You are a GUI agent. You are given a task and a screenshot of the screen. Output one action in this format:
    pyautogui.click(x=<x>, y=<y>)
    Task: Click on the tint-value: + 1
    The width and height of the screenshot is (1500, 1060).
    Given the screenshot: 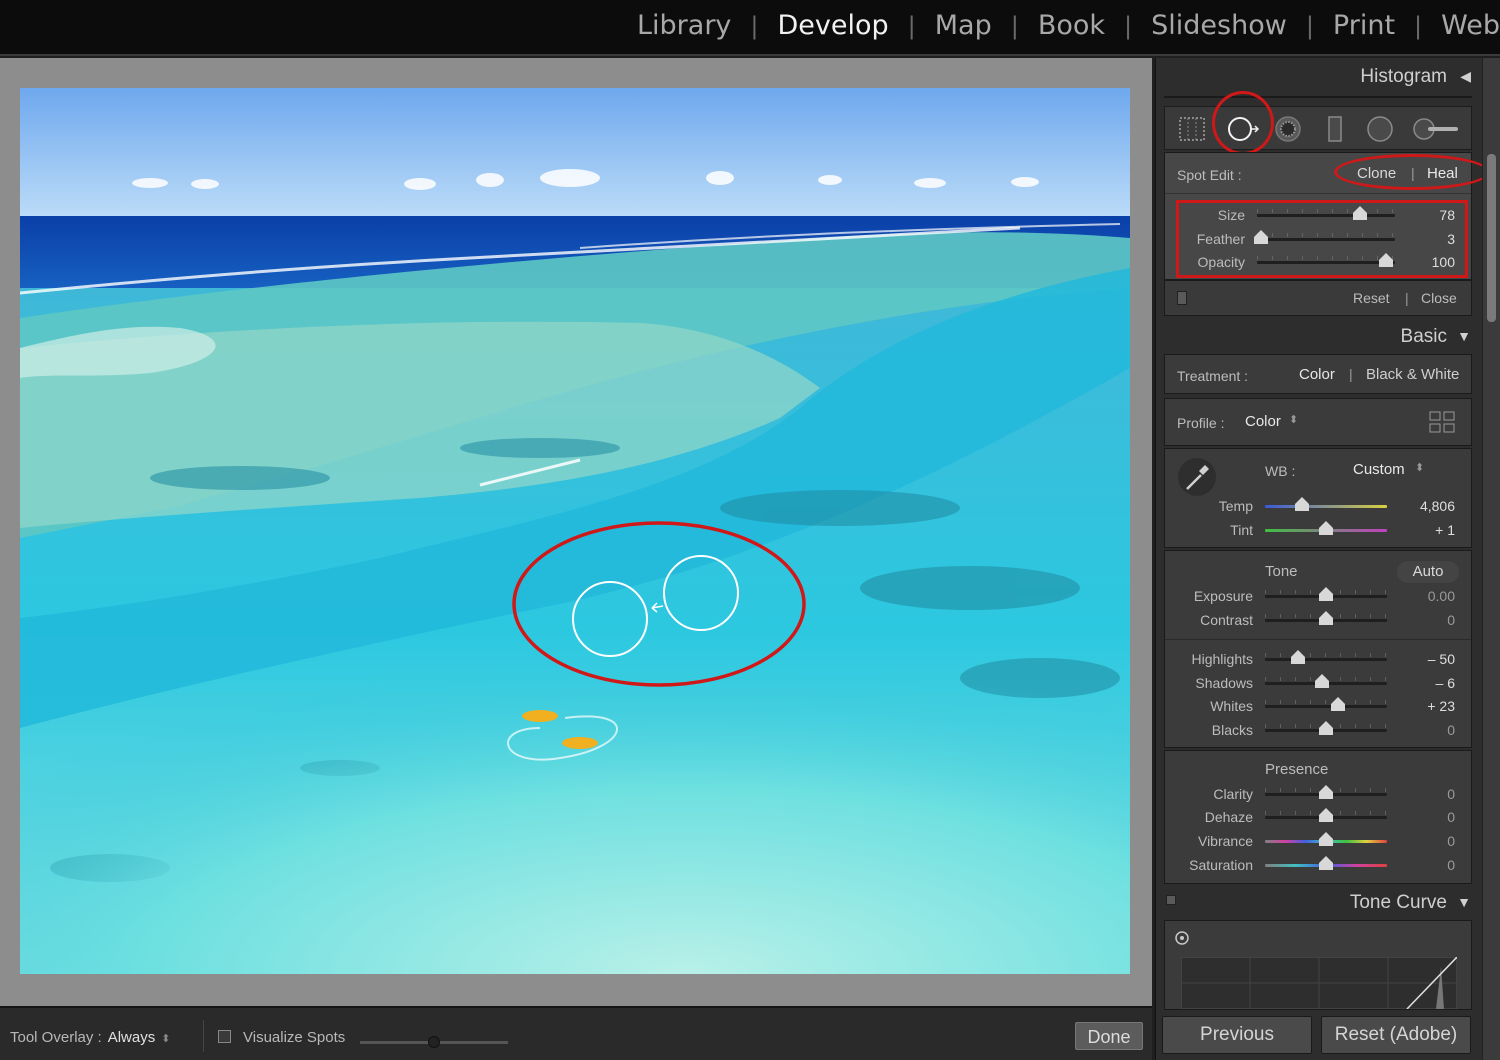 What is the action you would take?
    pyautogui.click(x=1426, y=530)
    